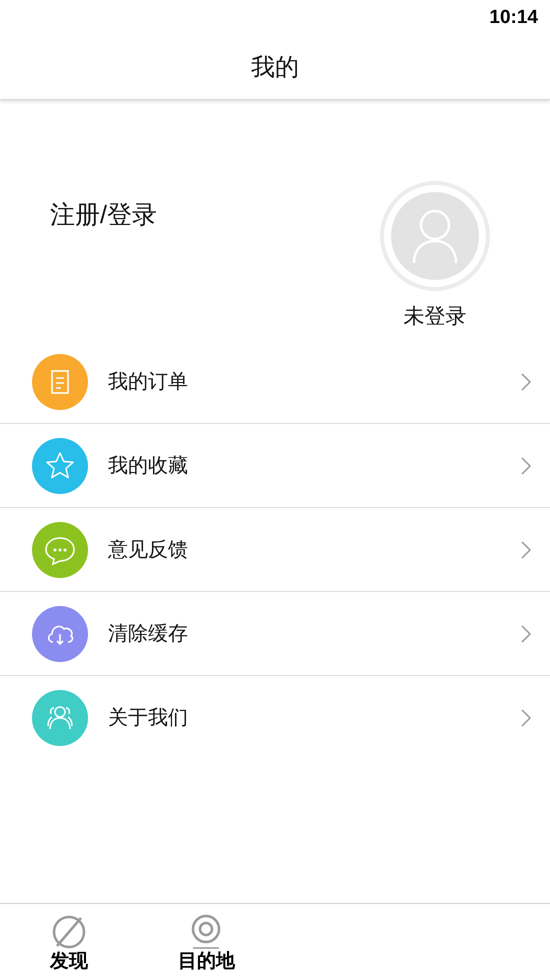  Describe the element at coordinates (275, 67) in the screenshot. I see `page-title: 我的` at that location.